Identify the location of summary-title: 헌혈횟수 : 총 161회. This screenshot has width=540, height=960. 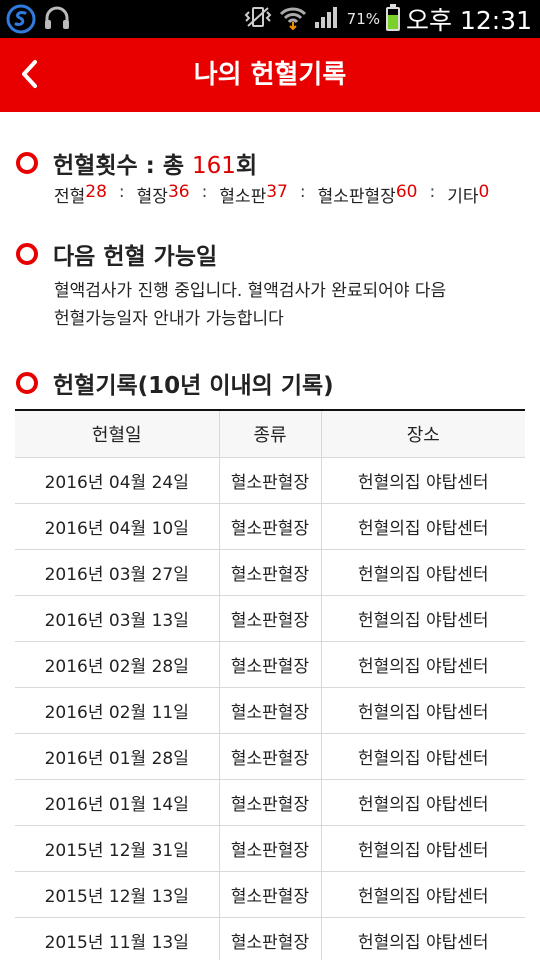
(155, 163).